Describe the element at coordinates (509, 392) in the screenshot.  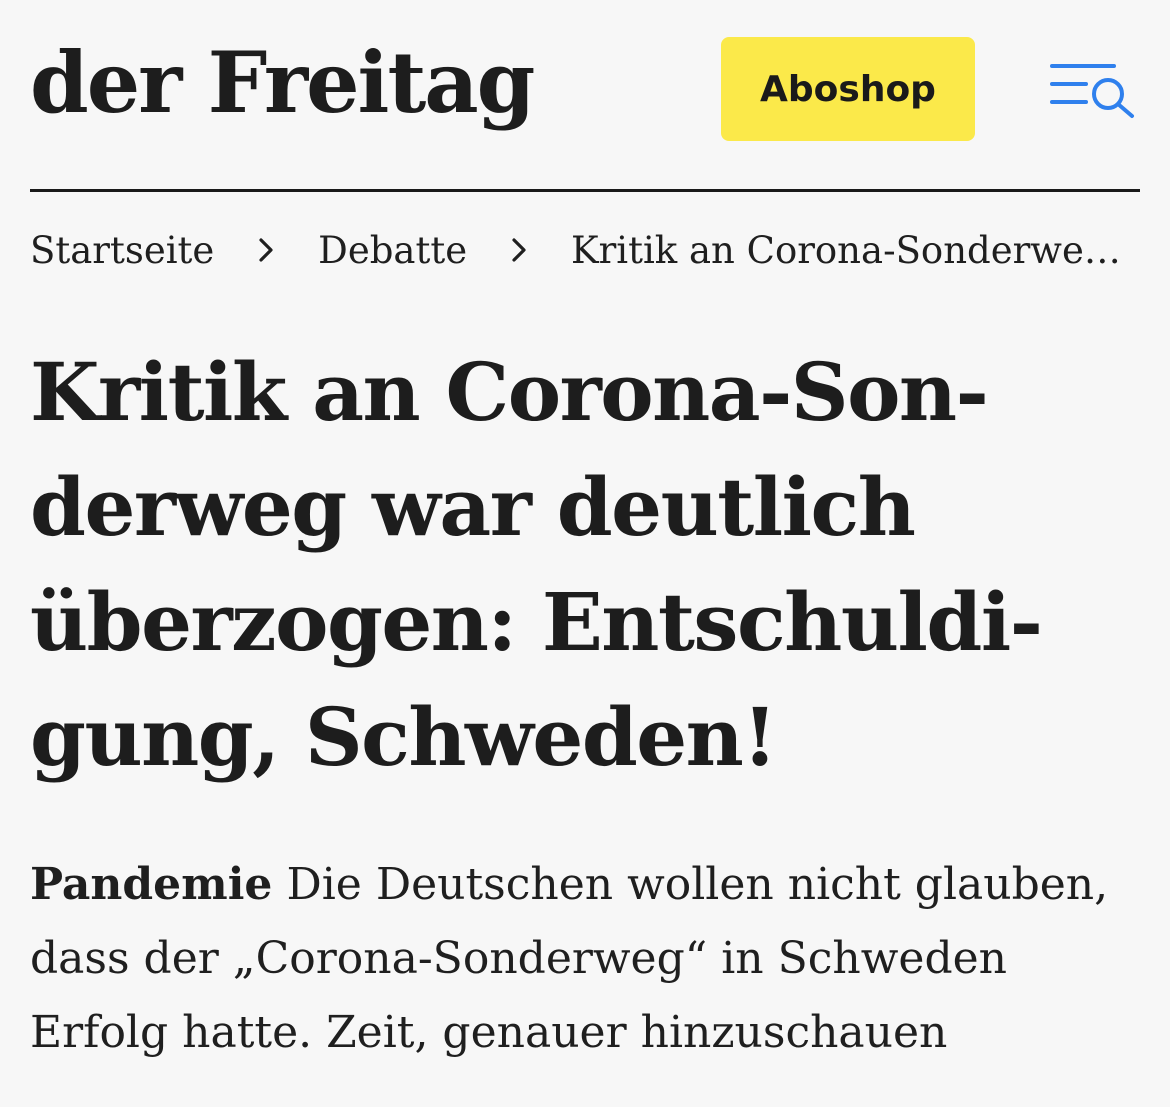
I see `headline-line: Kritik an Corona-Son-` at that location.